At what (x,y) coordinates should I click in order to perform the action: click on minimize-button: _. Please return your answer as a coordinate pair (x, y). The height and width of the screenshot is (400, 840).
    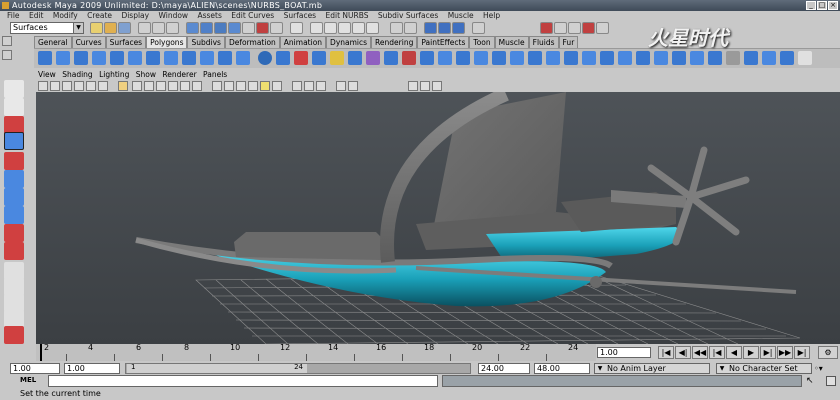
    Looking at the image, I should click on (811, 5).